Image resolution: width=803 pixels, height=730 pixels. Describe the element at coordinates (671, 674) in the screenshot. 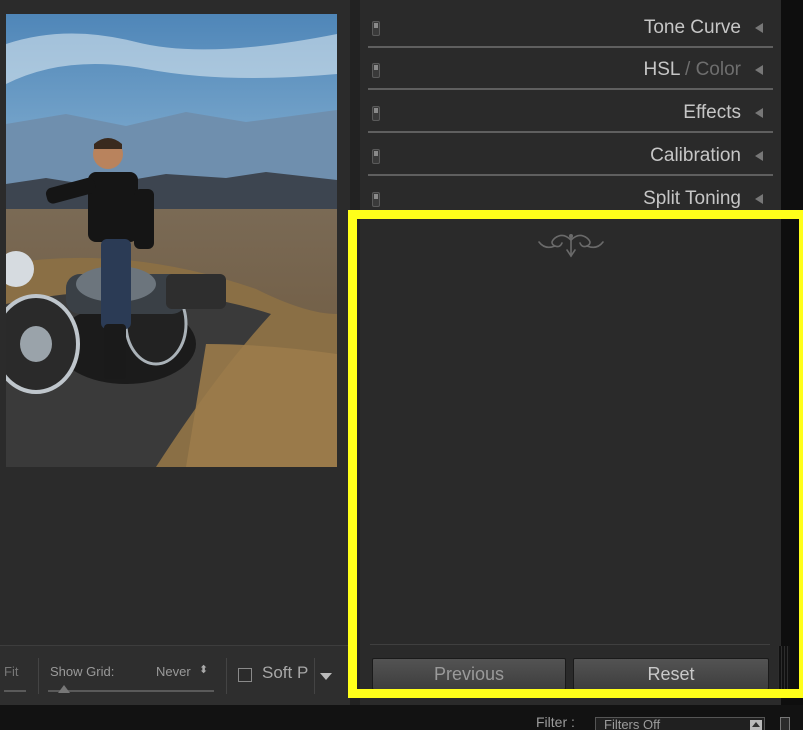

I see `reset-button: Reset` at that location.